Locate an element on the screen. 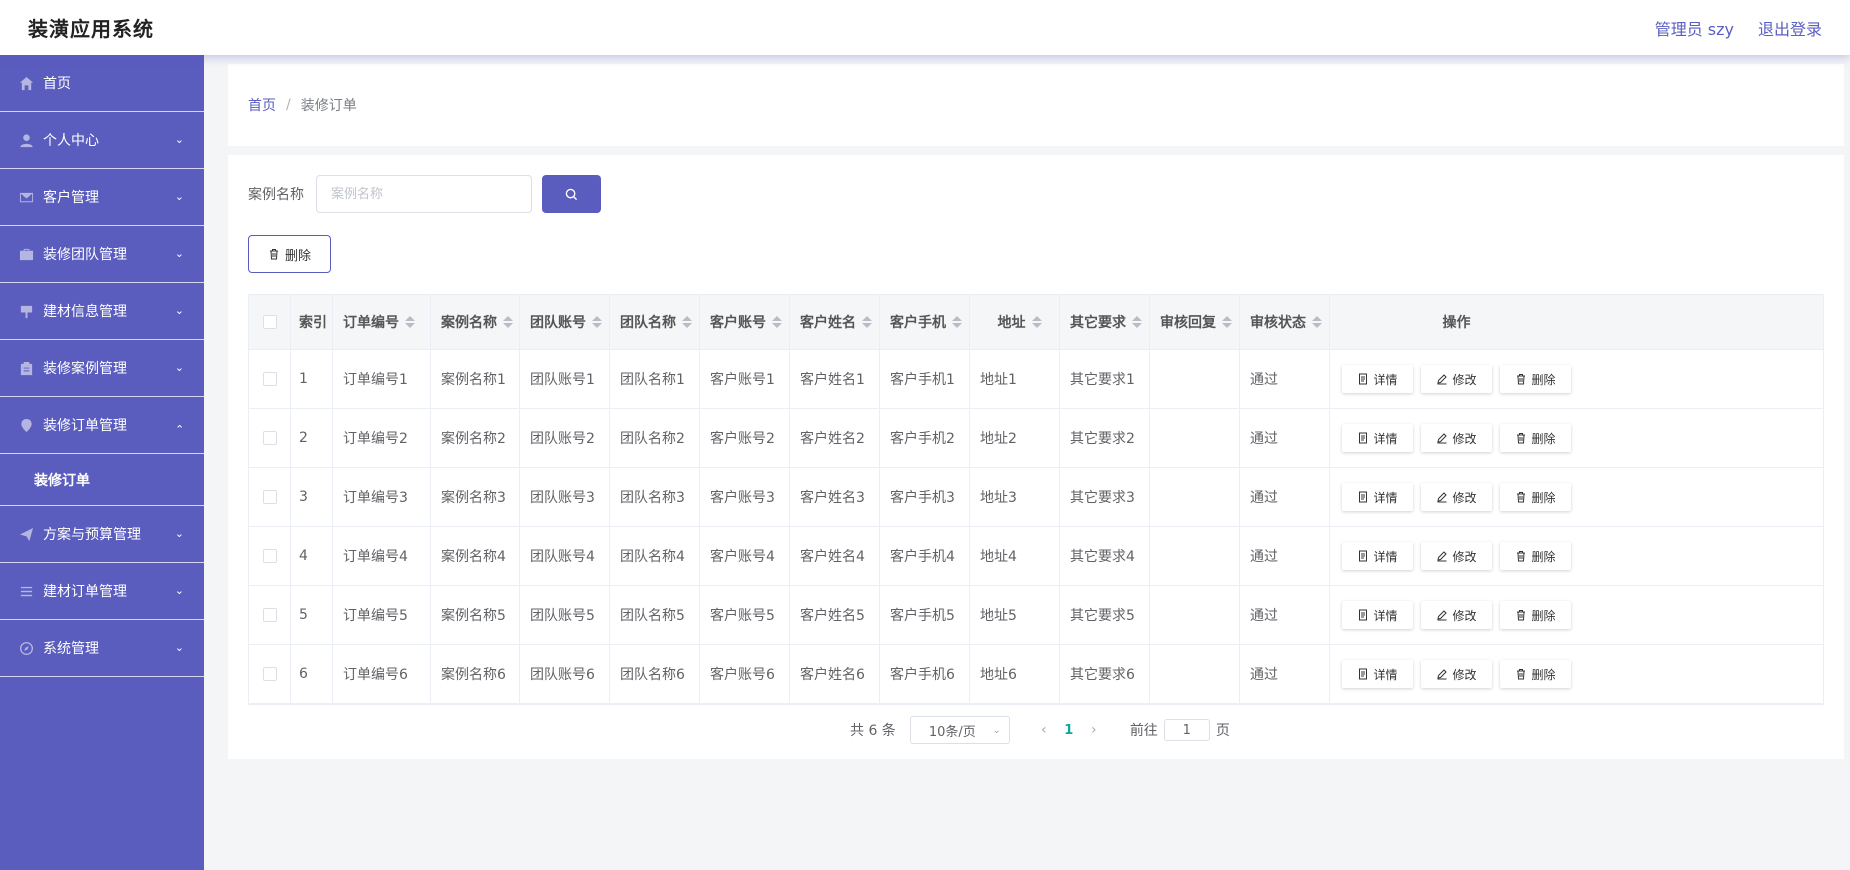  compass-icon is located at coordinates (26, 648).